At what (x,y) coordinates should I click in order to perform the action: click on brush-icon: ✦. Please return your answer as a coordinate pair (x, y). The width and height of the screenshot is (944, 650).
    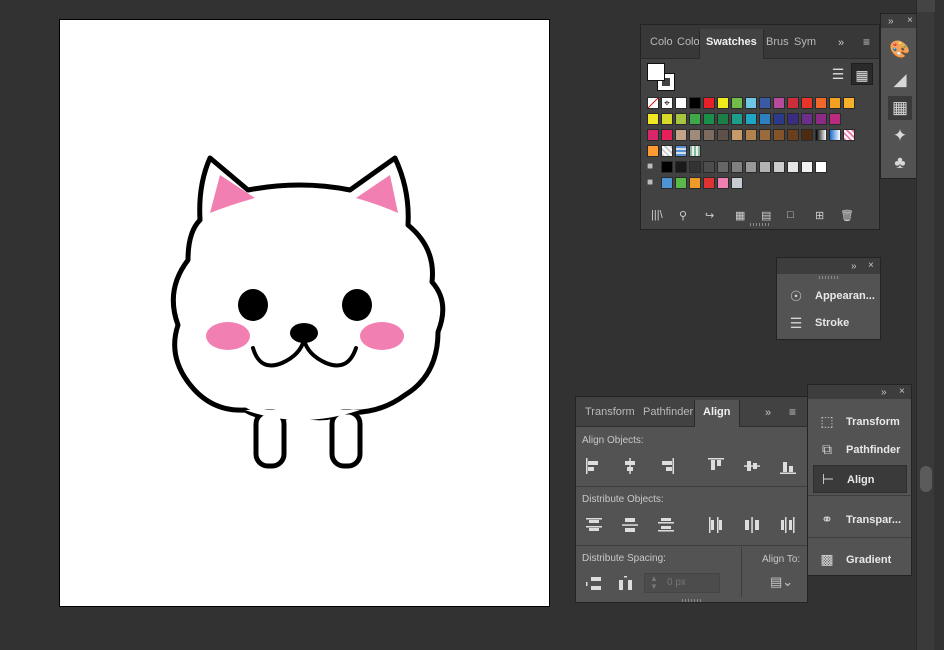
    Looking at the image, I should click on (900, 136).